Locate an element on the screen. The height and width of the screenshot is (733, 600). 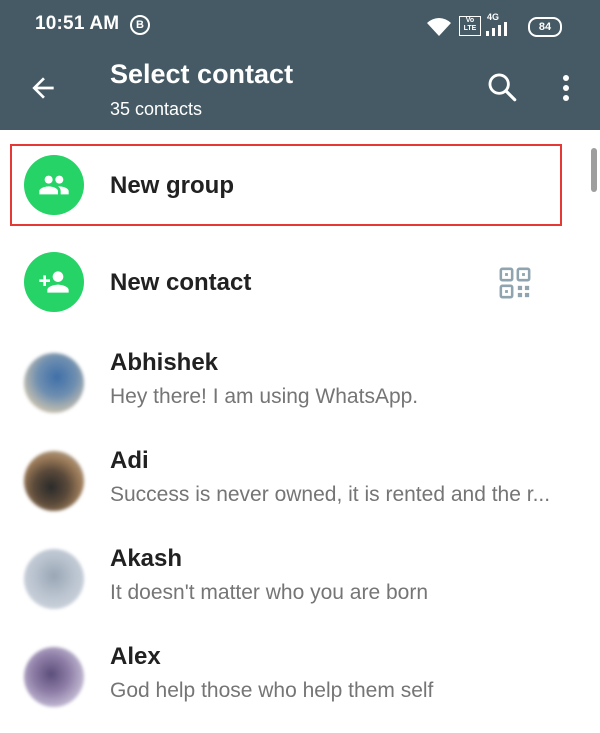
contact-row-akash: Akash It doesn't matter who you are born is located at coordinates (295, 586).